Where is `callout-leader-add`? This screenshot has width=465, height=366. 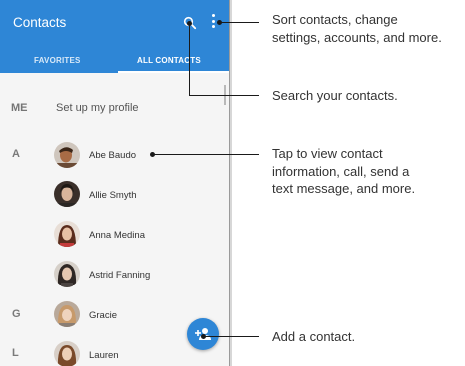 callout-leader-add is located at coordinates (231, 337).